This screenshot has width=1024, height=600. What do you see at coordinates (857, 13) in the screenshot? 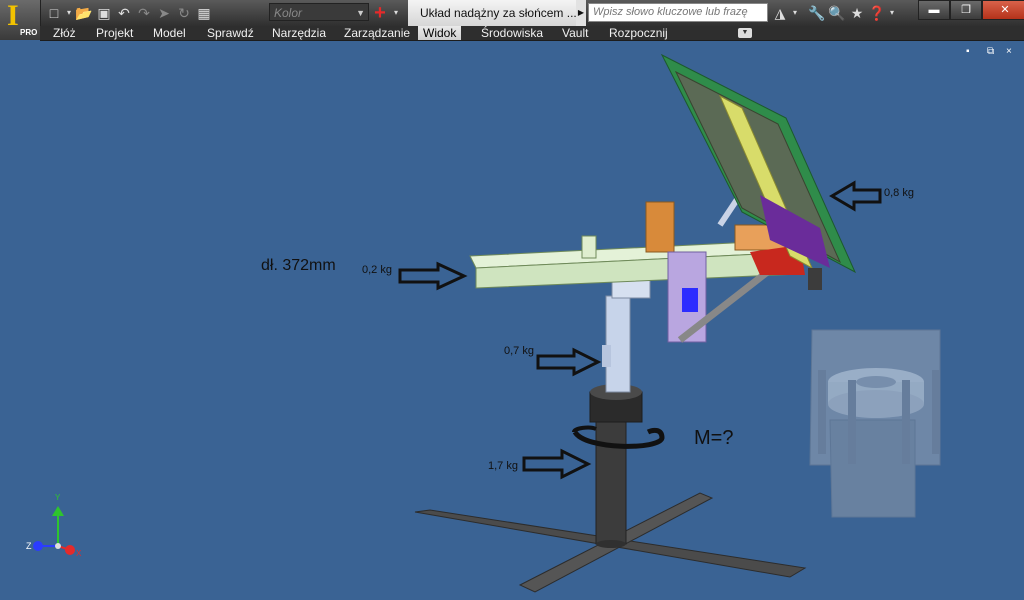
I see `favorites-star-icon: ★` at bounding box center [857, 13].